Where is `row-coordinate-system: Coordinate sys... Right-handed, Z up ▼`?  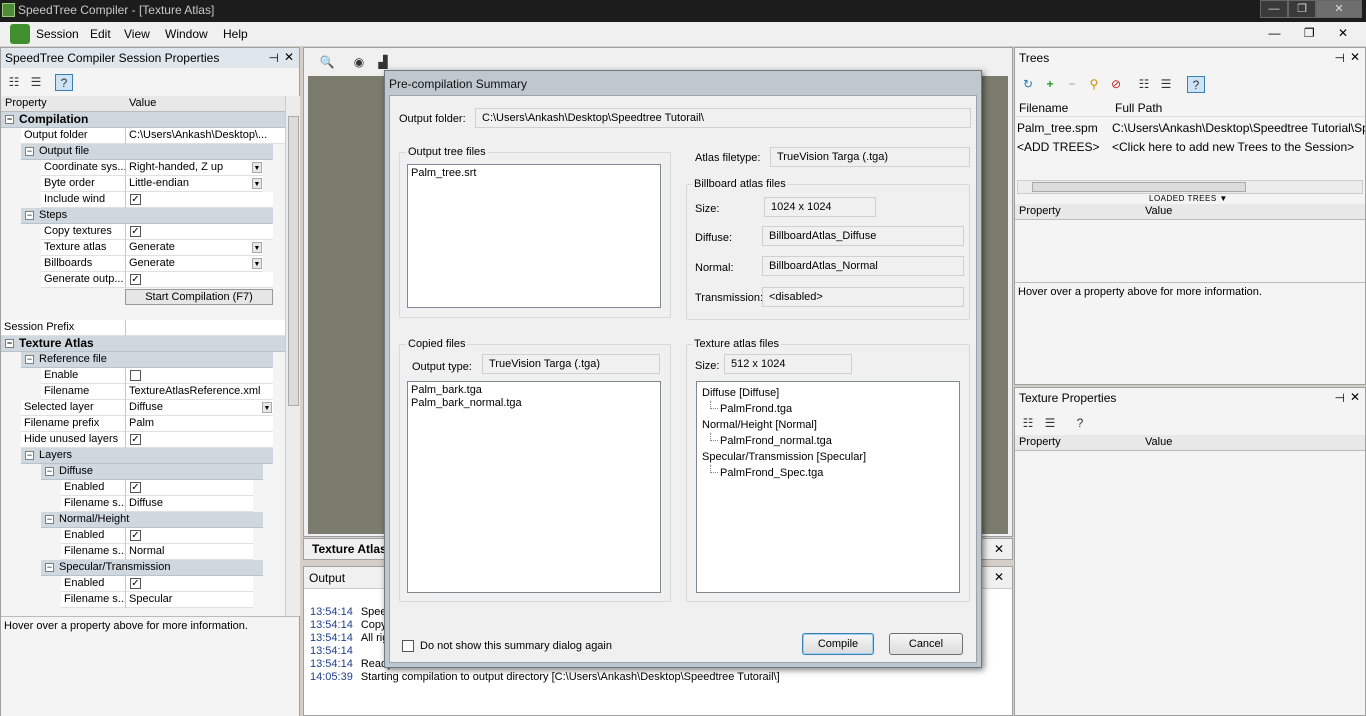
row-coordinate-system: Coordinate sys... Right-handed, Z up ▼ is located at coordinates (143, 168).